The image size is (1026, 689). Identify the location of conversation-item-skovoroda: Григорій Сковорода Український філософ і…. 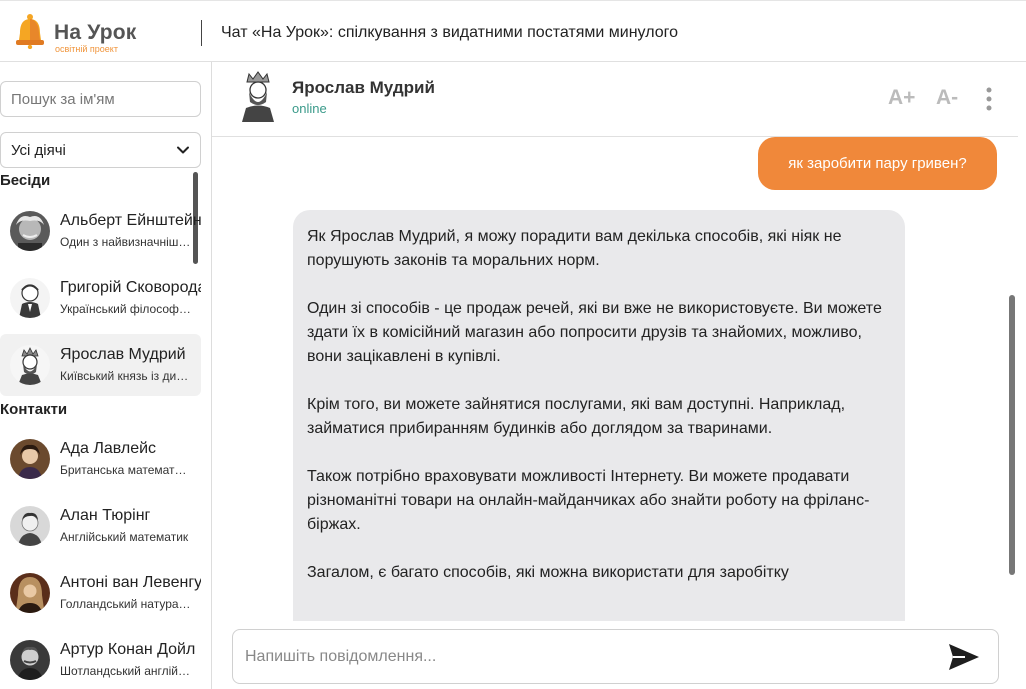
(100, 298).